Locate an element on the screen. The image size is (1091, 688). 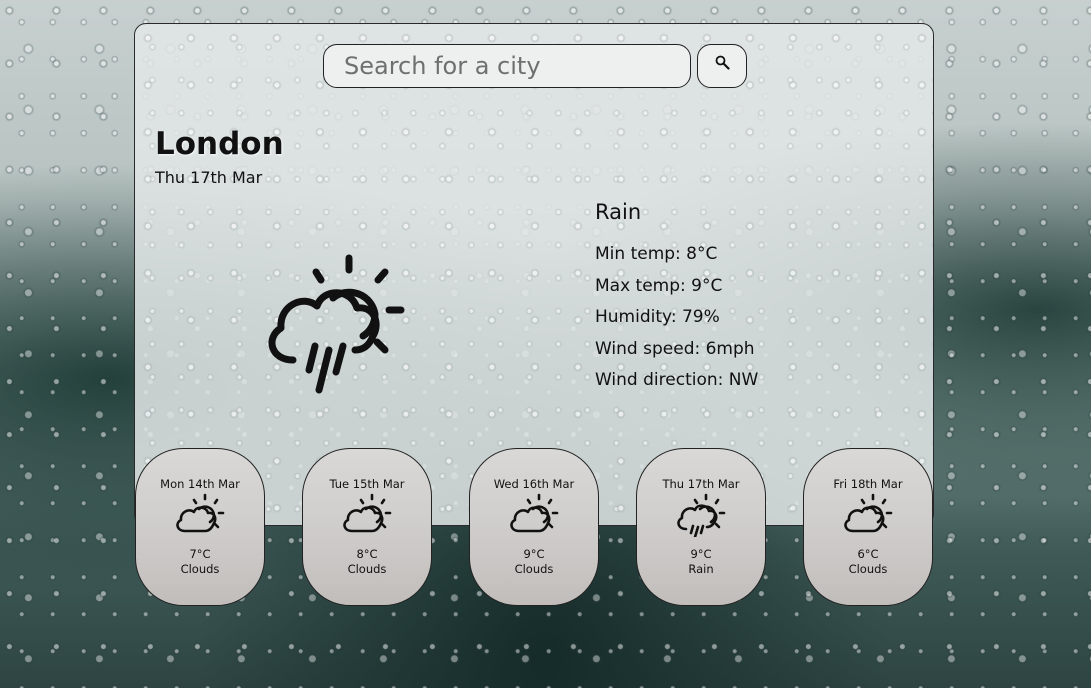
forecast-desc: Rain is located at coordinates (701, 569).